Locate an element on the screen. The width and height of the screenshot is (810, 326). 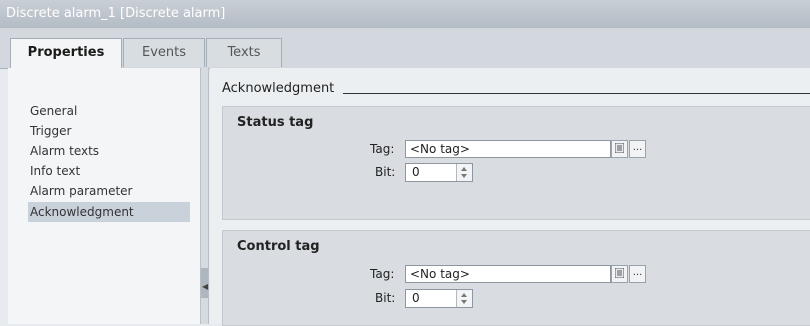
status-bit-stepper: 0 is located at coordinates (439, 172).